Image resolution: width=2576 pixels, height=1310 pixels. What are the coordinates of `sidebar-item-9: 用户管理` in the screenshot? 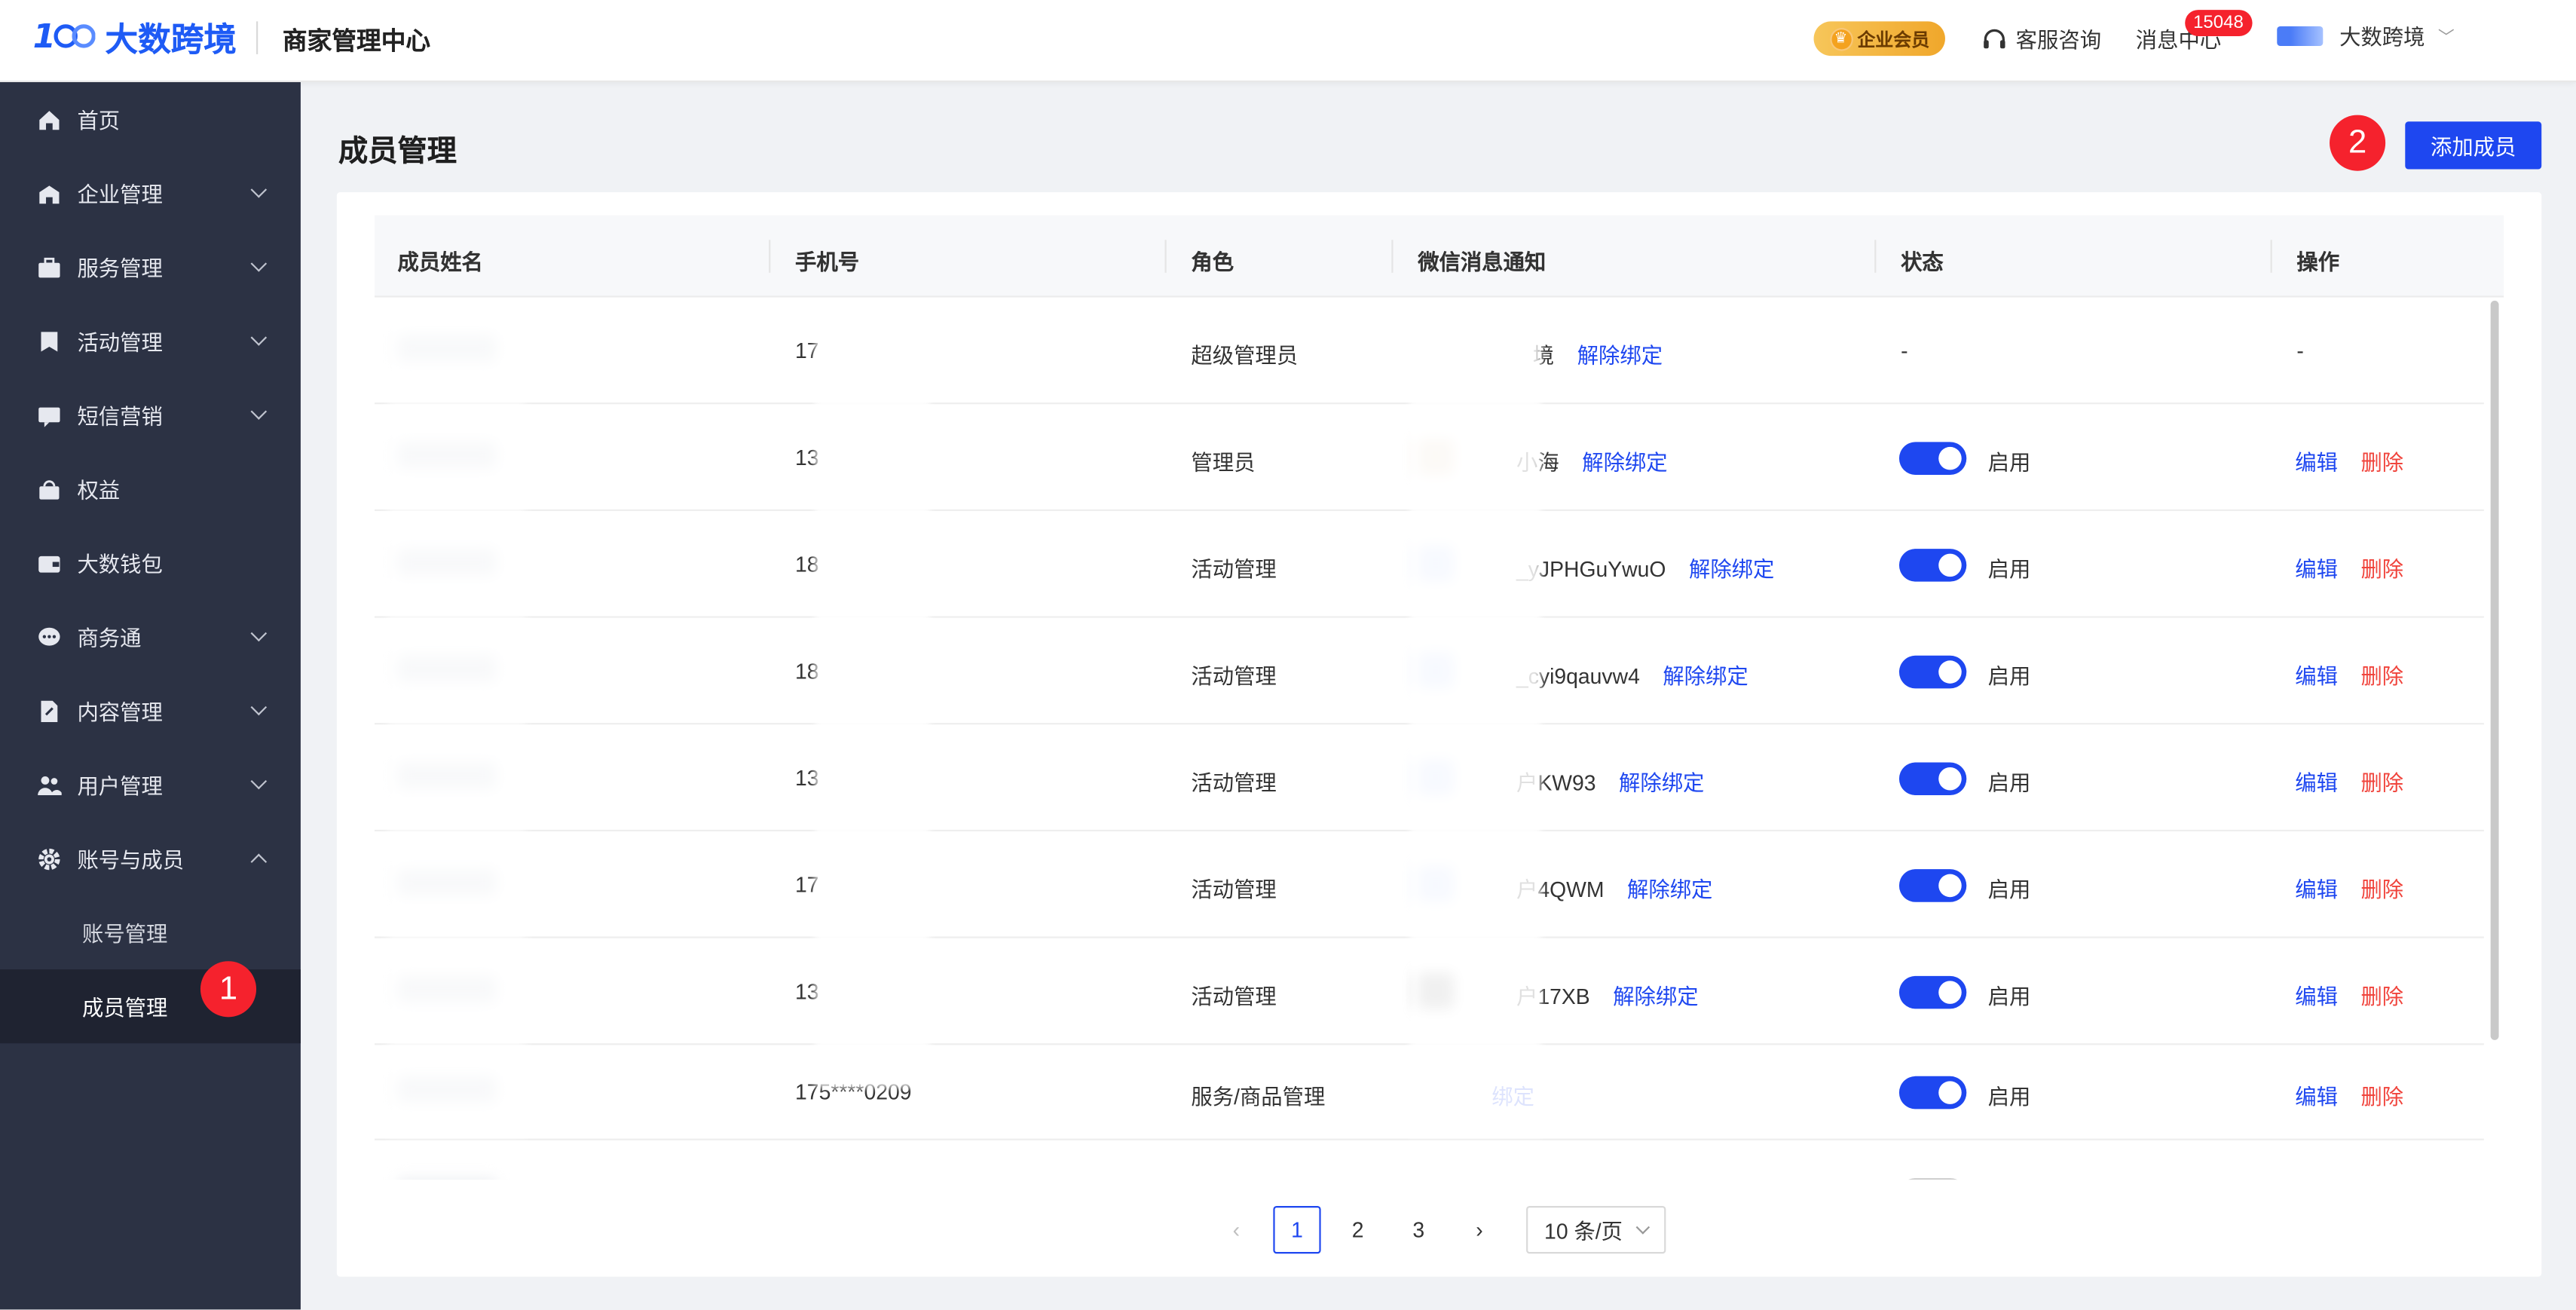 It's located at (150, 785).